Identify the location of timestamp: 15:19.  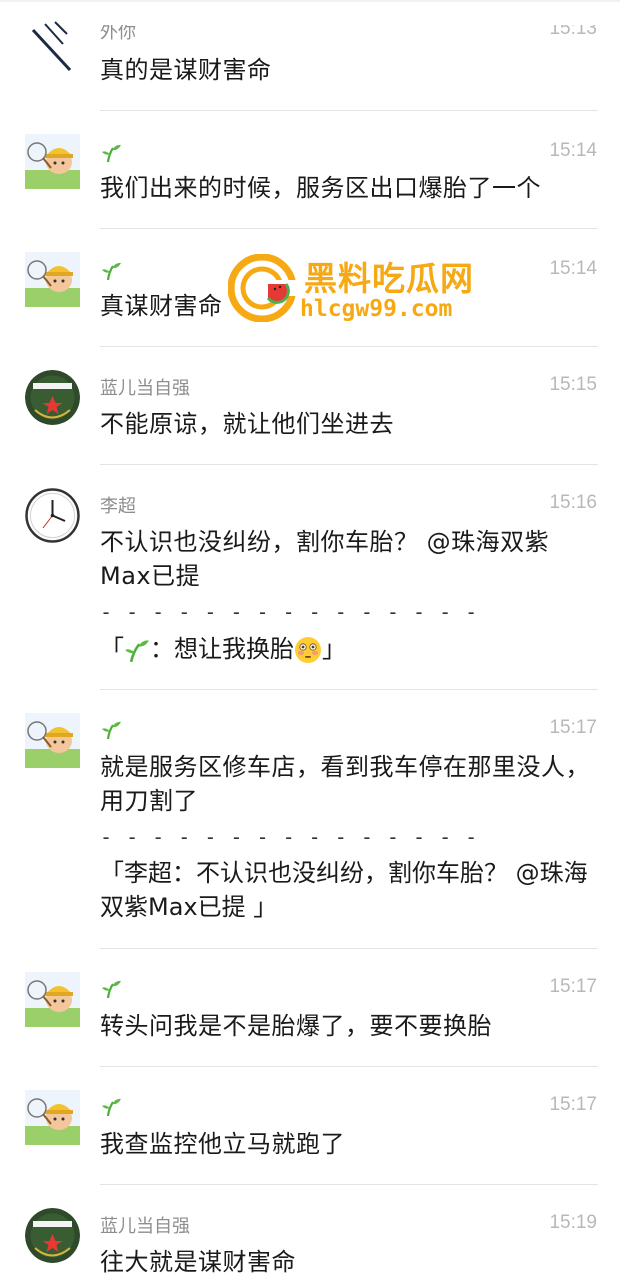
(573, 1222).